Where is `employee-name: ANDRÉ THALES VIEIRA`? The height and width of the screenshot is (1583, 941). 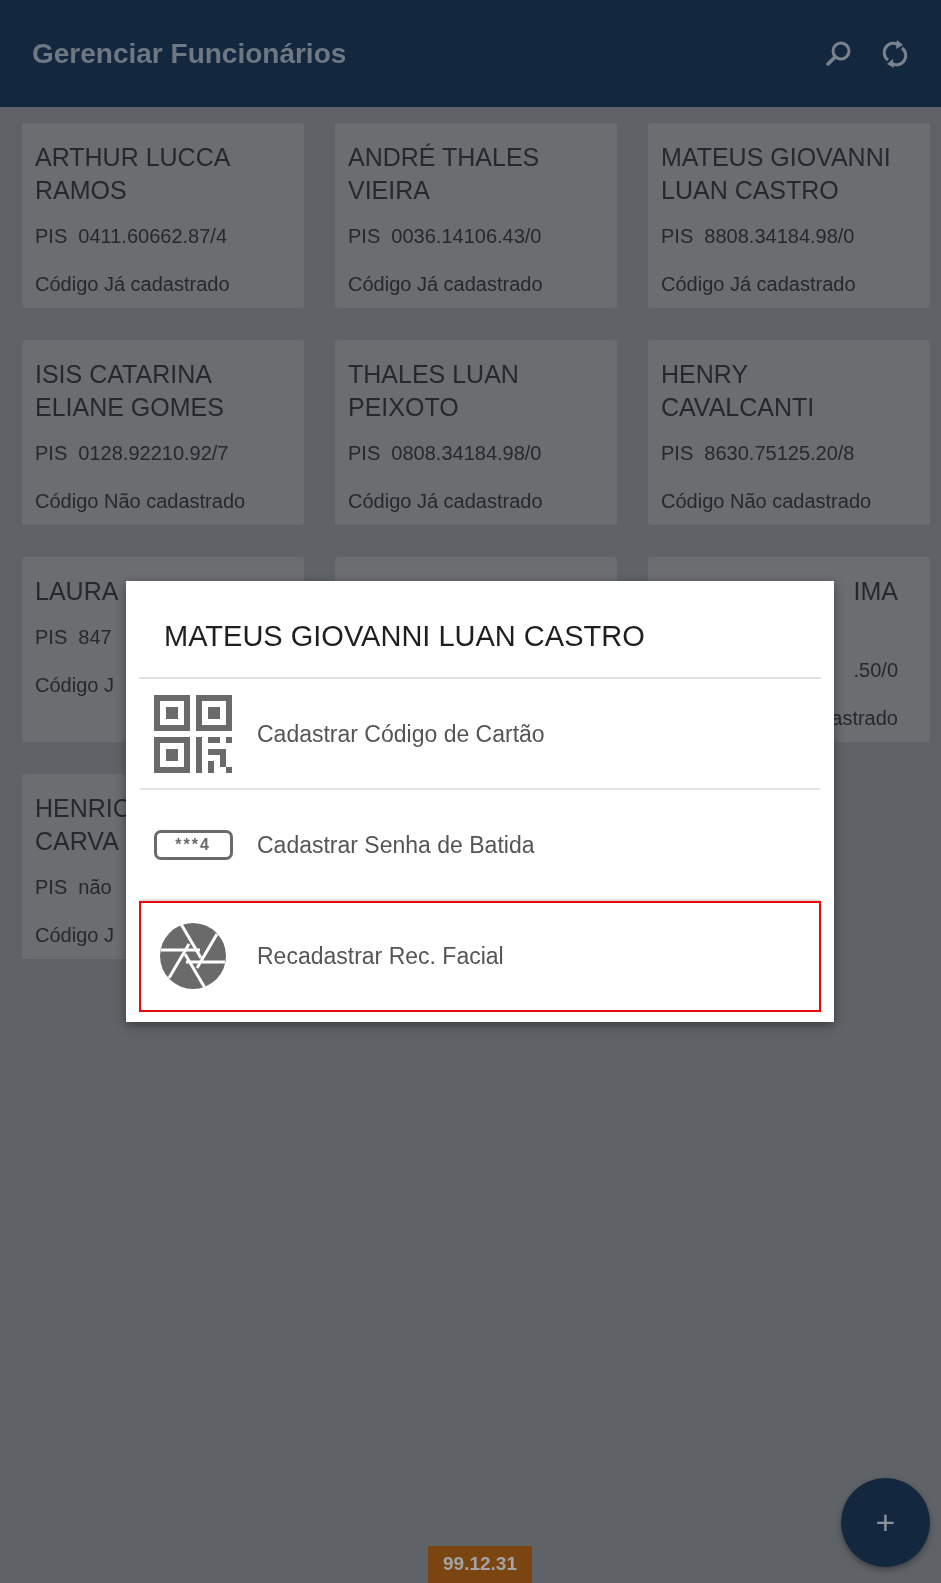
employee-name: ANDRÉ THALES VIEIRA is located at coordinates (444, 174).